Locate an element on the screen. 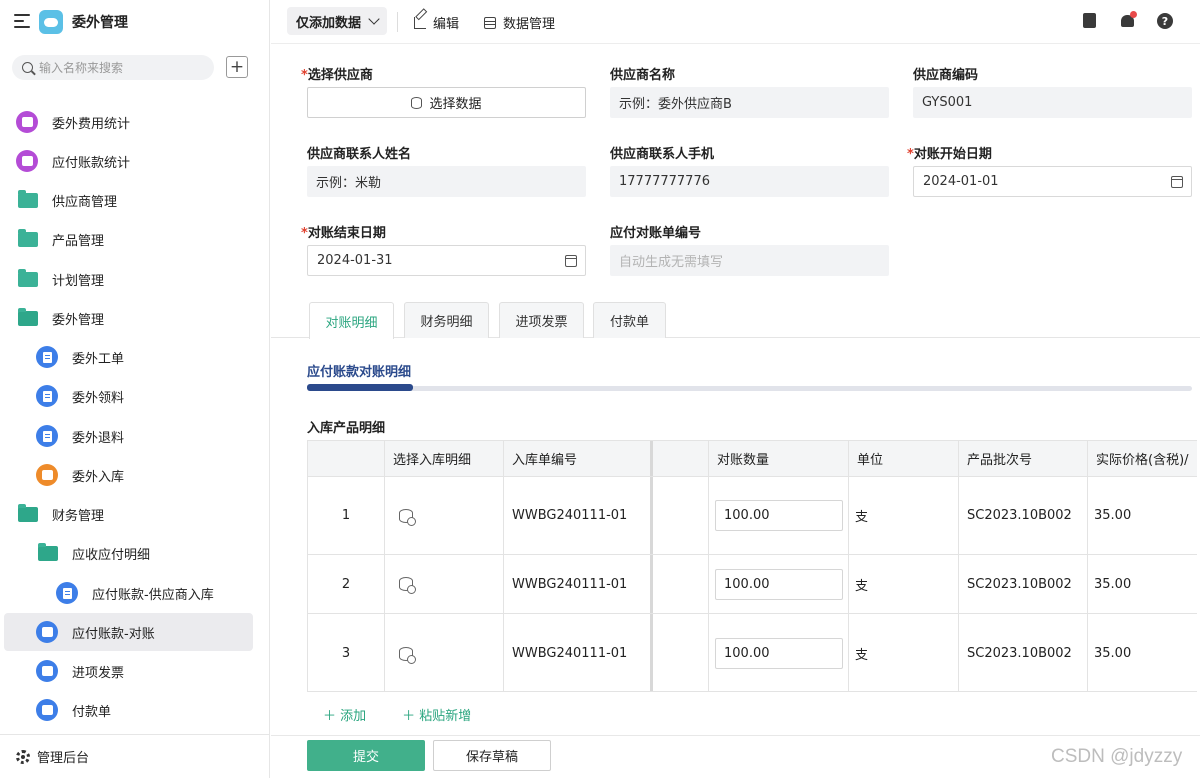 The image size is (1200, 778). sidebar-item-payment-order: 付款单 is located at coordinates (128, 710).